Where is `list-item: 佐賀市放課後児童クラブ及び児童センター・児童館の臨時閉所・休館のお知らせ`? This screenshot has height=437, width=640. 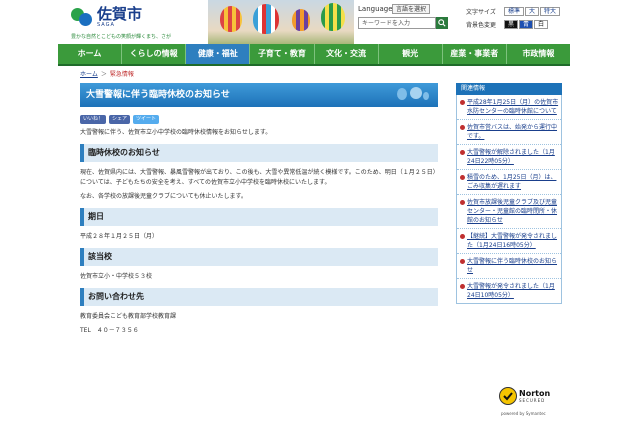 list-item: 佐賀市放課後児童クラブ及び児童センター・児童館の臨時閉所・休館のお知らせ is located at coordinates (509, 212).